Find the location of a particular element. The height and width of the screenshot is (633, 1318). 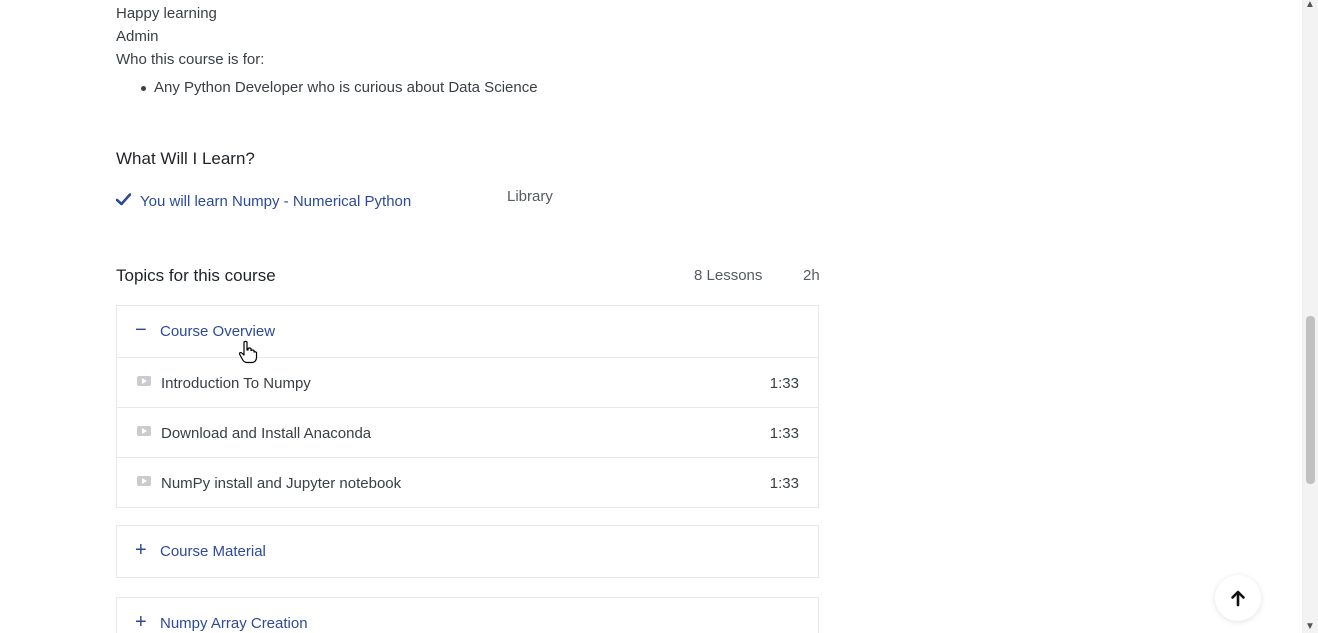

hand-cursor-icon is located at coordinates (248, 352).